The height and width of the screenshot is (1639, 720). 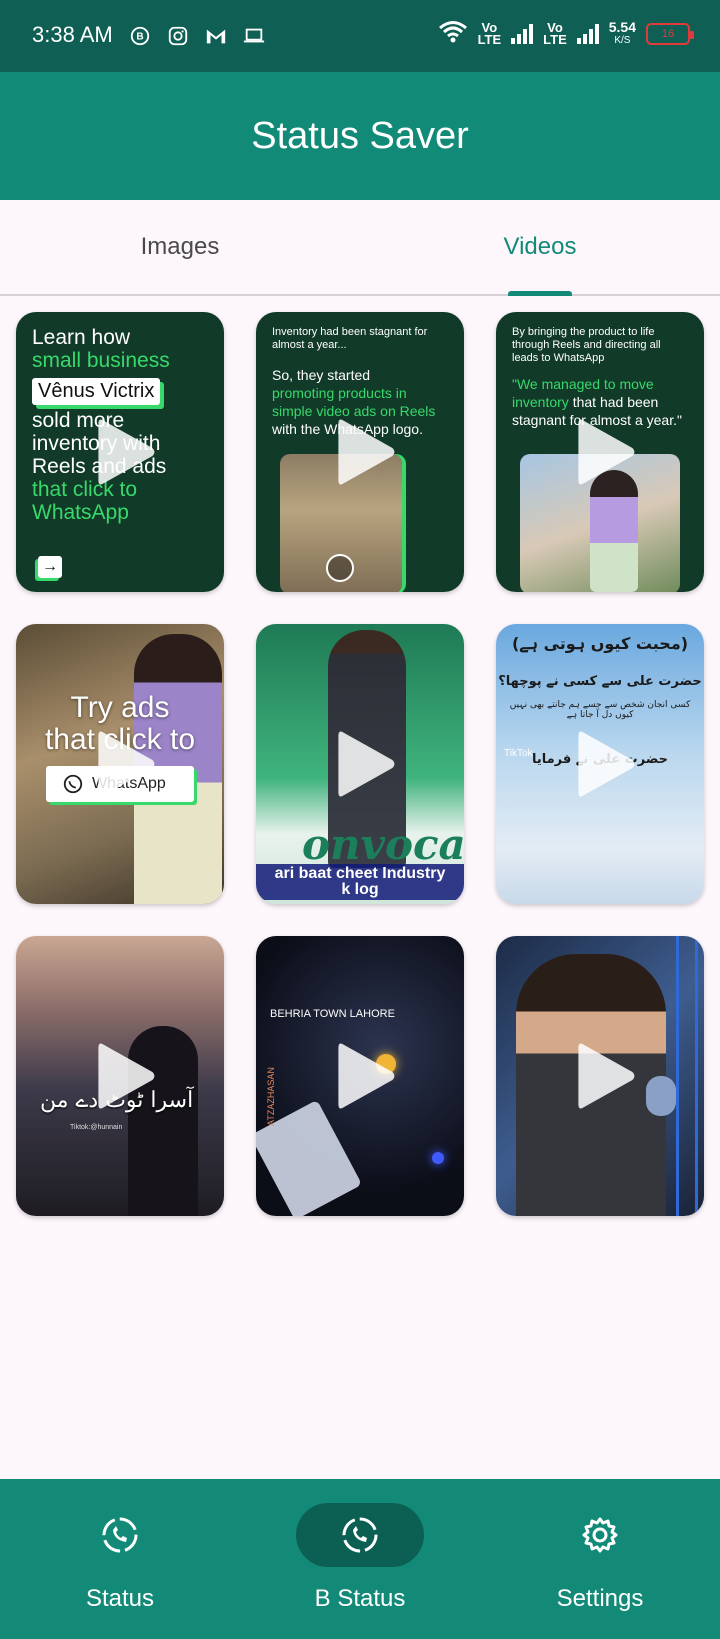 What do you see at coordinates (178, 36) in the screenshot?
I see `instagram-icon` at bounding box center [178, 36].